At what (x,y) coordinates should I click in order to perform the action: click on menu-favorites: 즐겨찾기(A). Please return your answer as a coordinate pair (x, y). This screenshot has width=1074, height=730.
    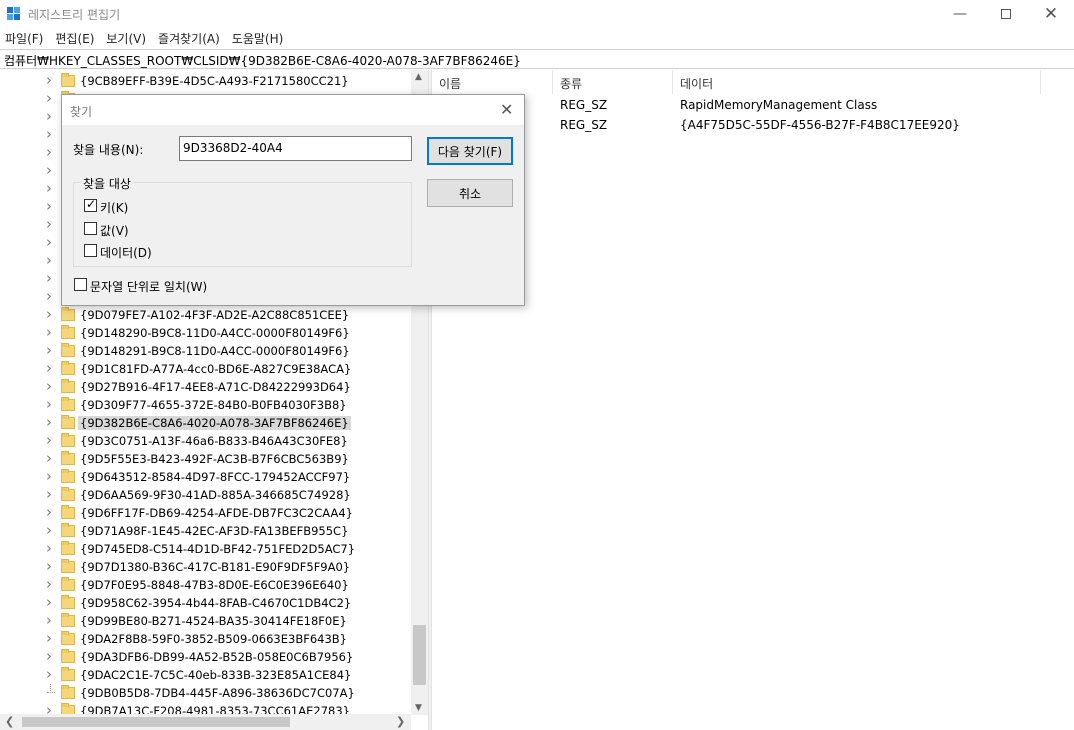
    Looking at the image, I should click on (190, 38).